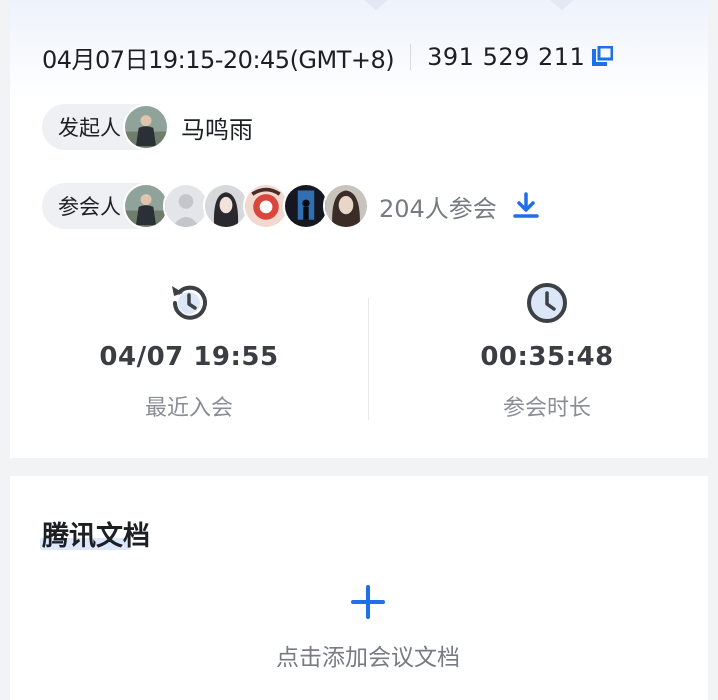 Image resolution: width=718 pixels, height=700 pixels. I want to click on participants-row: 参会人 204人参会, so click(291, 206).